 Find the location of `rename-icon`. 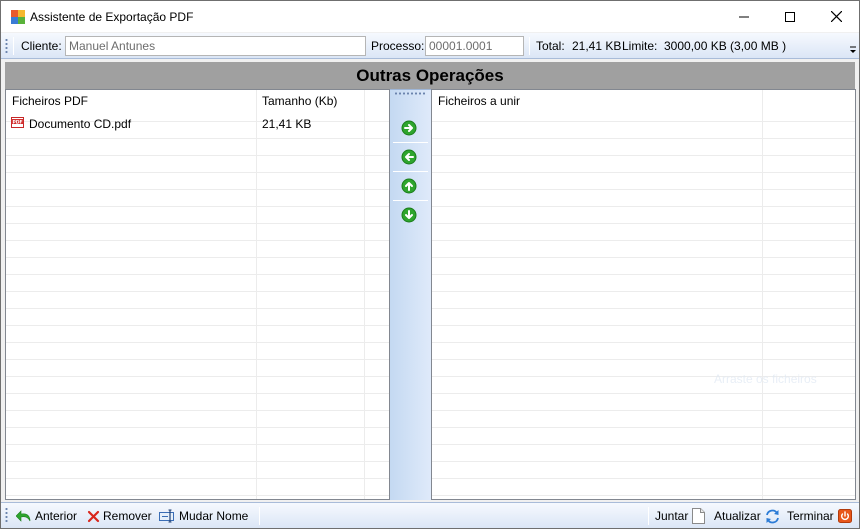

rename-icon is located at coordinates (166, 516).